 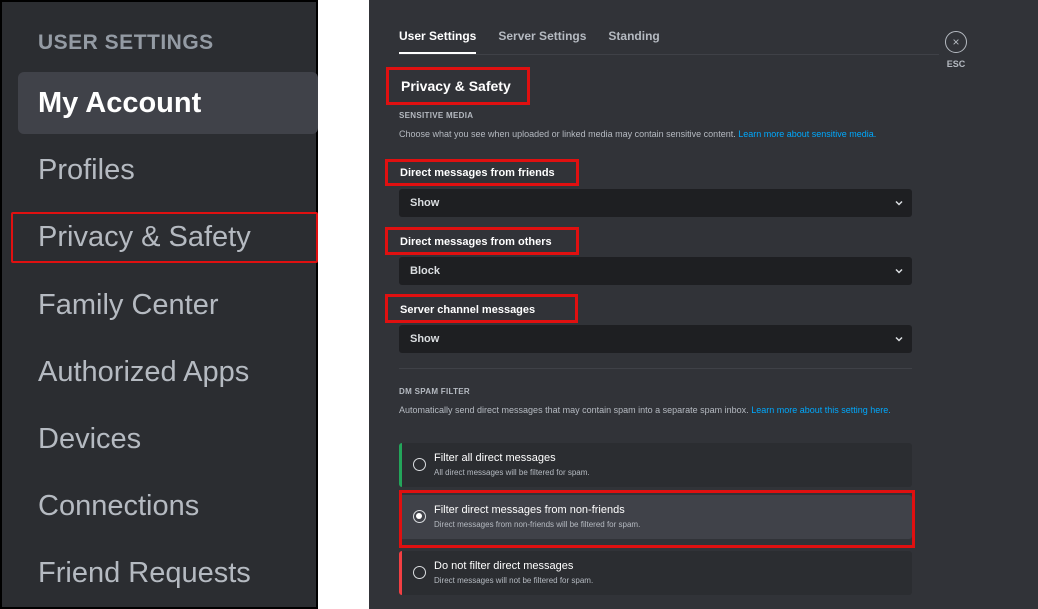 I want to click on highlight-box-others, so click(x=482, y=241).